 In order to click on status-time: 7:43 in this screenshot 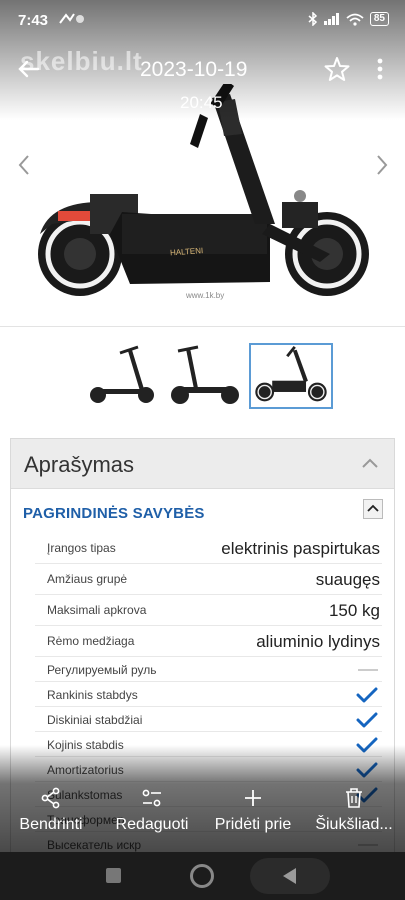, I will do `click(33, 20)`.